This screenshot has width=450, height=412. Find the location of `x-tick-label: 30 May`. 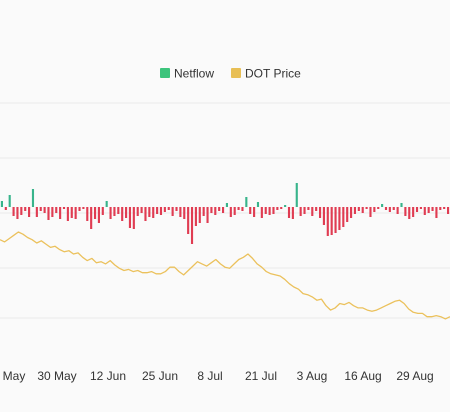

x-tick-label: 30 May is located at coordinates (56, 376).